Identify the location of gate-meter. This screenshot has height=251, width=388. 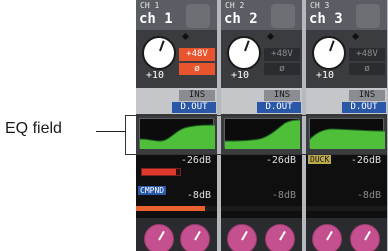
(161, 172).